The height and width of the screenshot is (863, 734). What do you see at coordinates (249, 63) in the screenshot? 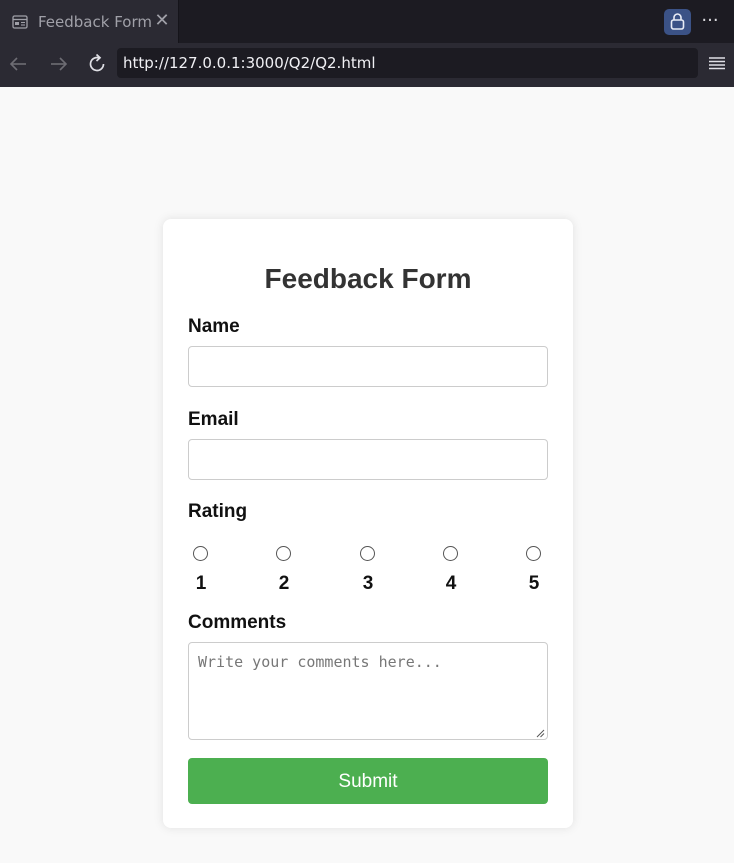
I see `url-text: http://127.0.0.1:3000/Q2/Q2.html` at bounding box center [249, 63].